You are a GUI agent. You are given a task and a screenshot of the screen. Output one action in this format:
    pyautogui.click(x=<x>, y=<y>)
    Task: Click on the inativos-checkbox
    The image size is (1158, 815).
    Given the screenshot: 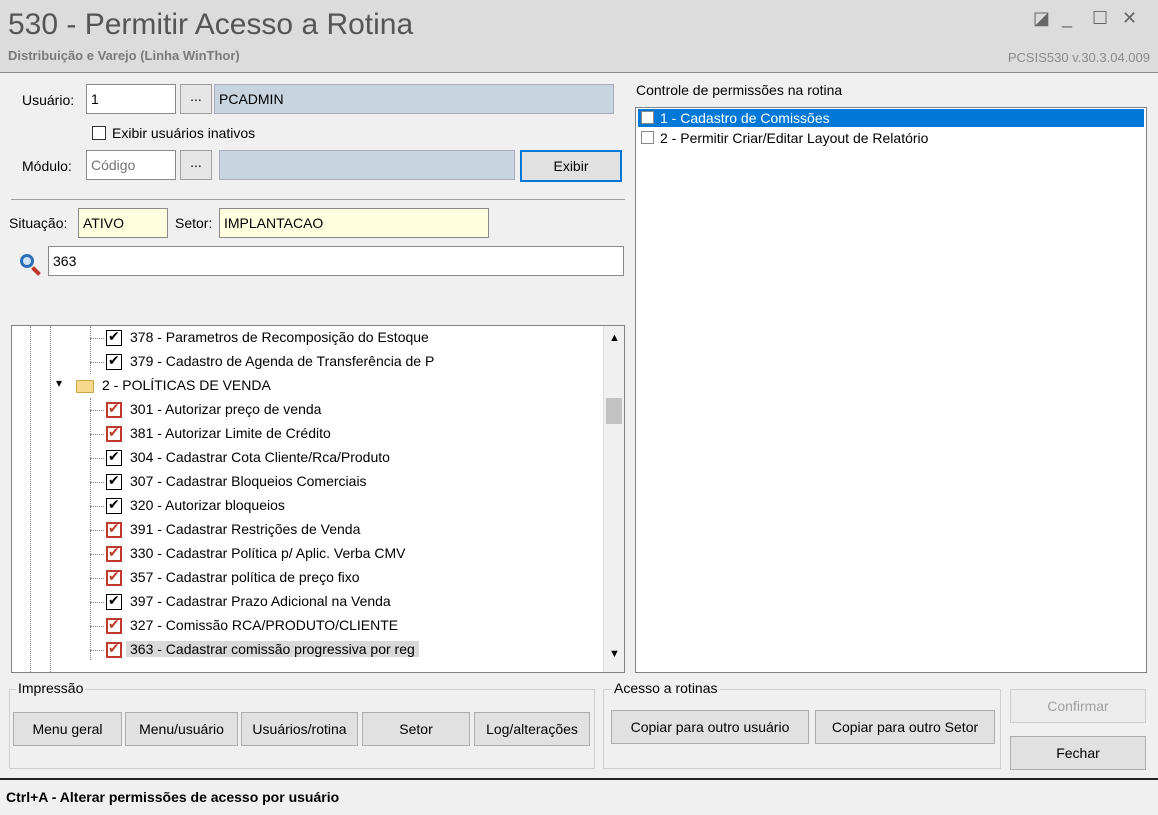 What is the action you would take?
    pyautogui.click(x=99, y=133)
    